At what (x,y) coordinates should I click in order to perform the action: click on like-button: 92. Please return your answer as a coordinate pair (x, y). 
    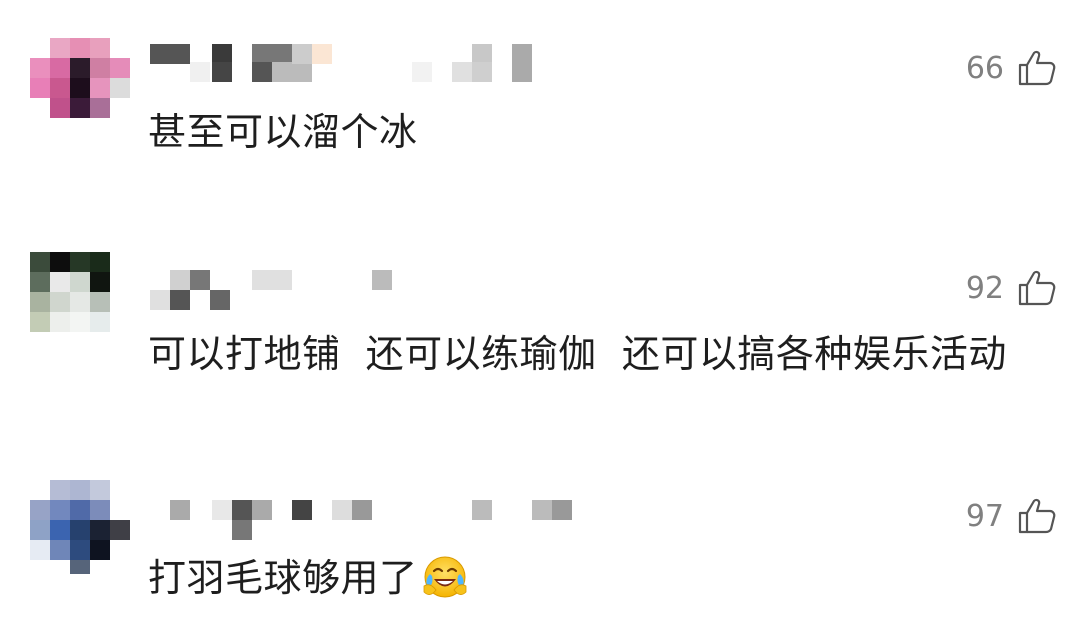
    Looking at the image, I should click on (1011, 288).